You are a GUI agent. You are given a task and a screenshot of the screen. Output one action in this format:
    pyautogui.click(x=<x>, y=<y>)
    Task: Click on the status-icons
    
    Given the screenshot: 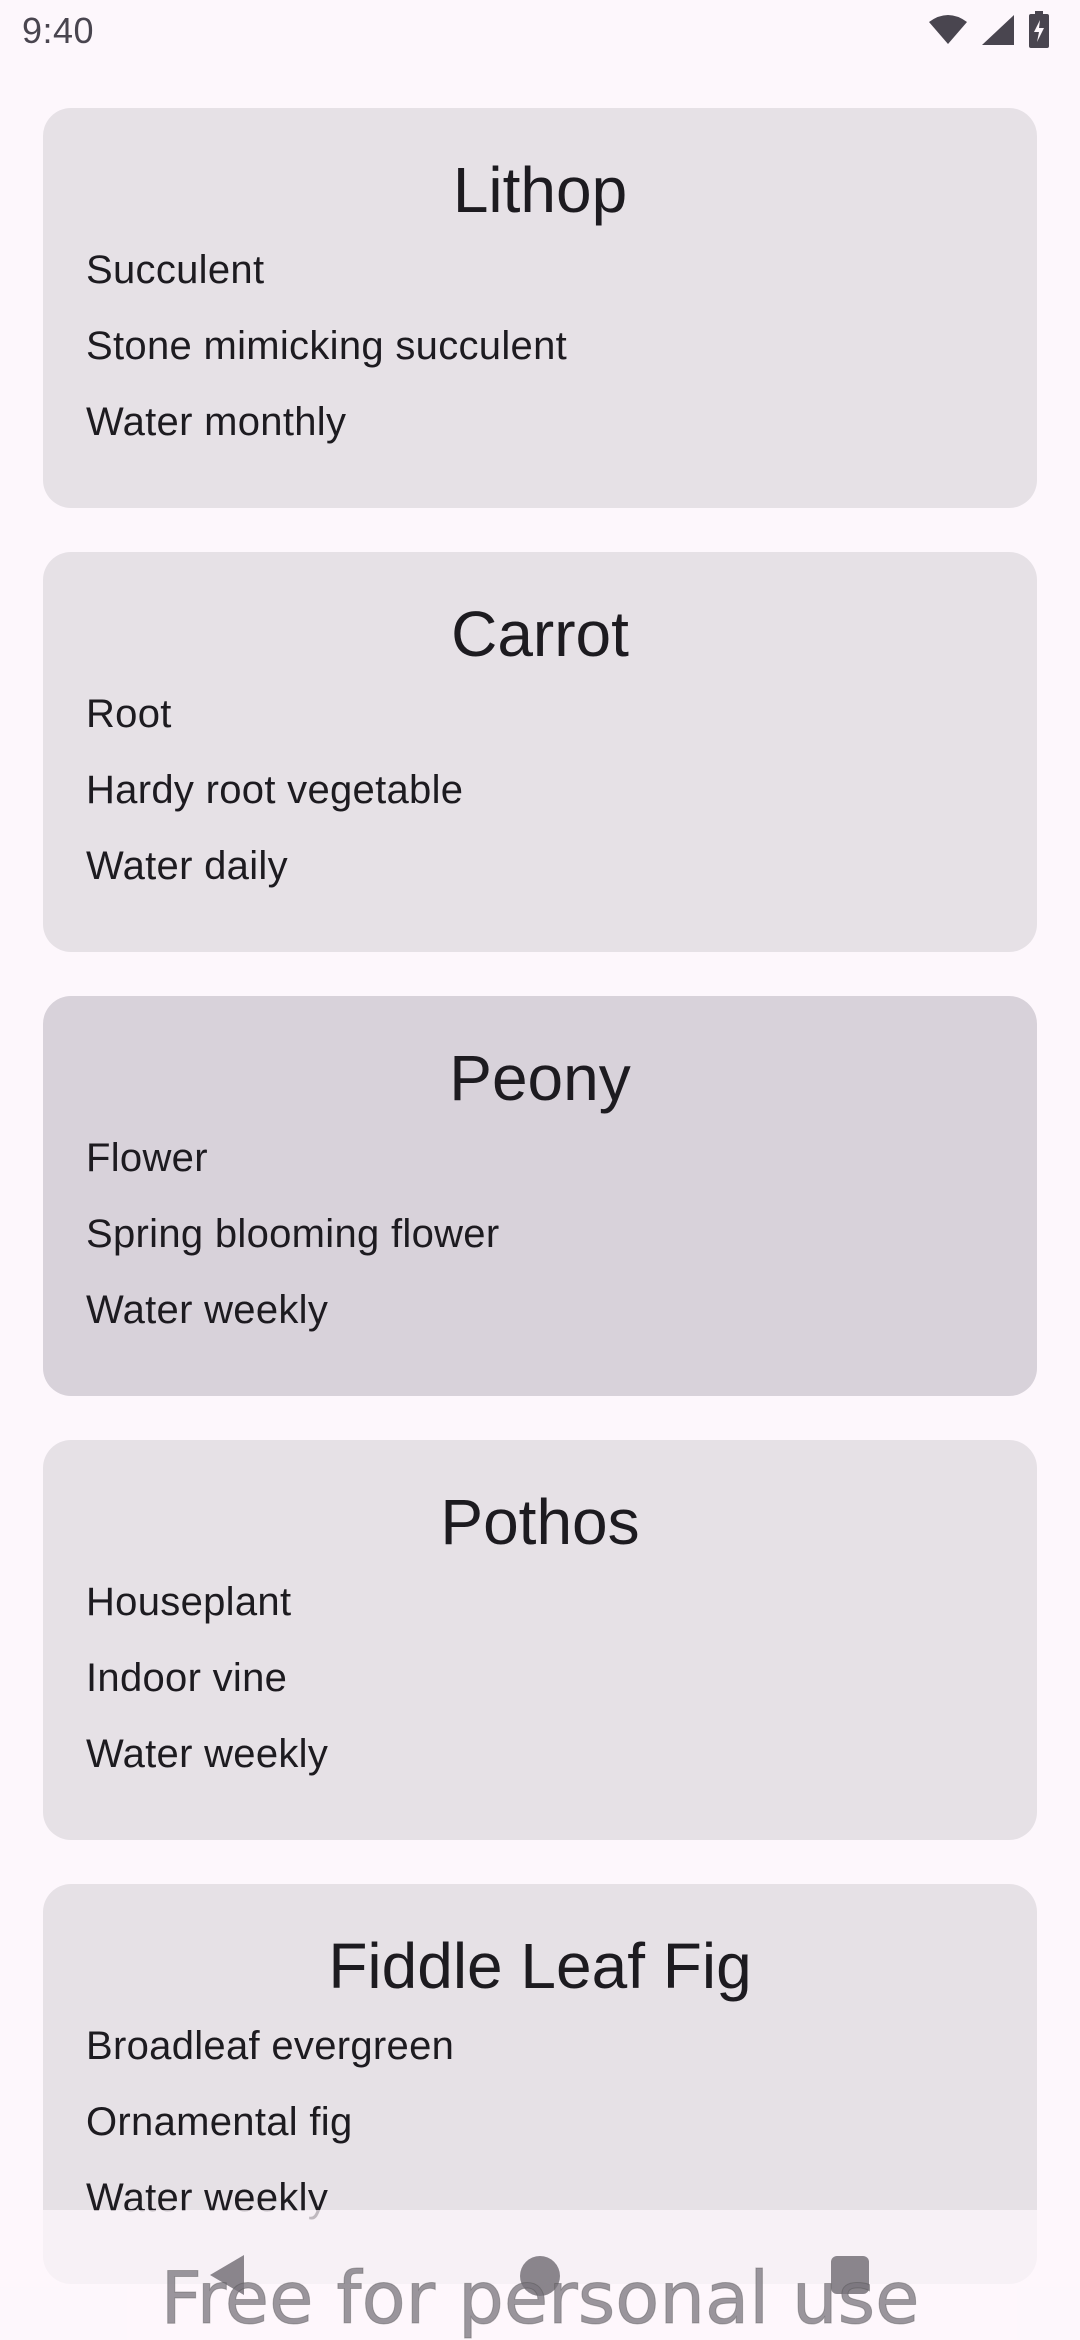 What is the action you would take?
    pyautogui.click(x=989, y=32)
    